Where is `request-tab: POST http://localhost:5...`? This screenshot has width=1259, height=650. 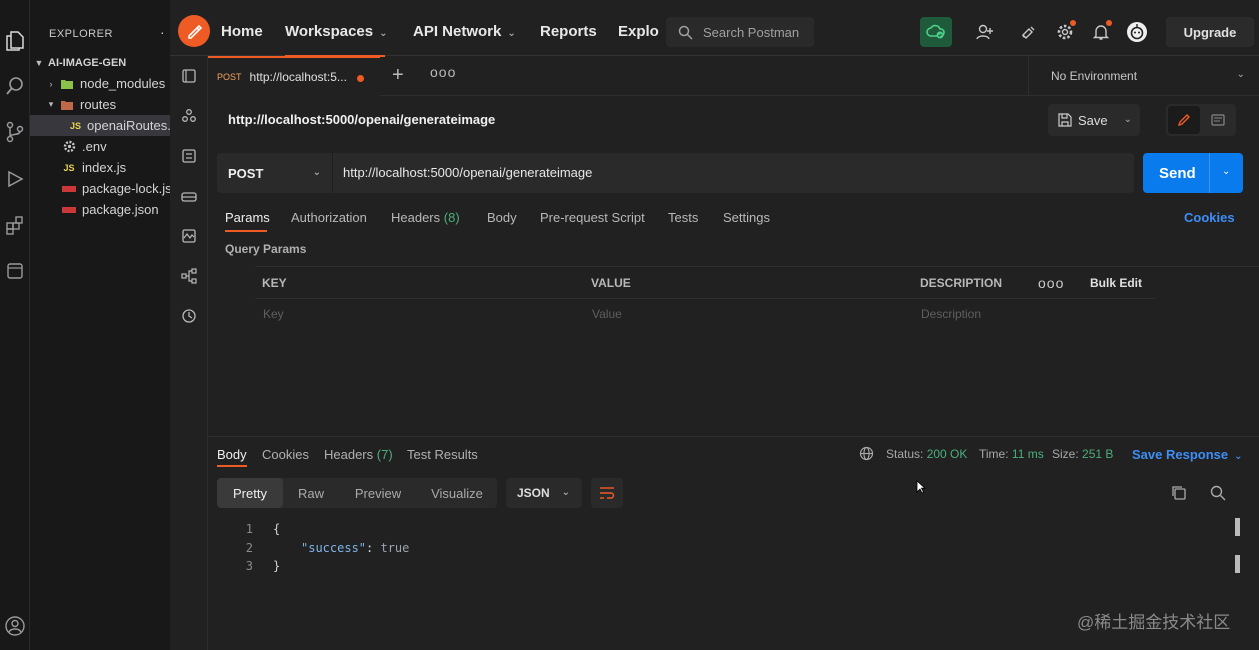 request-tab: POST http://localhost:5... is located at coordinates (294, 76).